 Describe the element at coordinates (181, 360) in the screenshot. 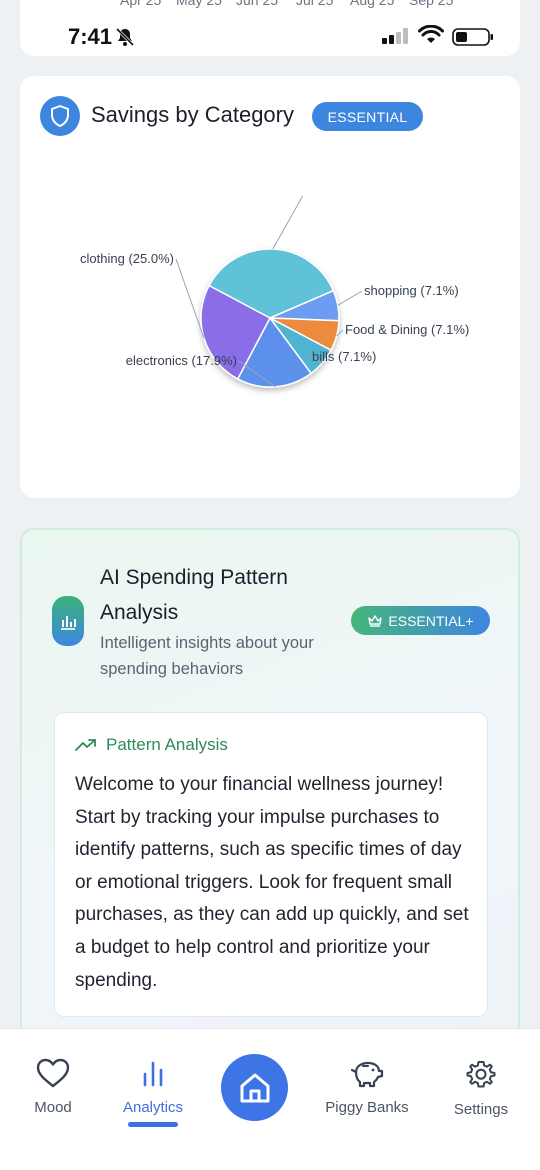

I see `pie-label: electronics (17.9%)` at that location.